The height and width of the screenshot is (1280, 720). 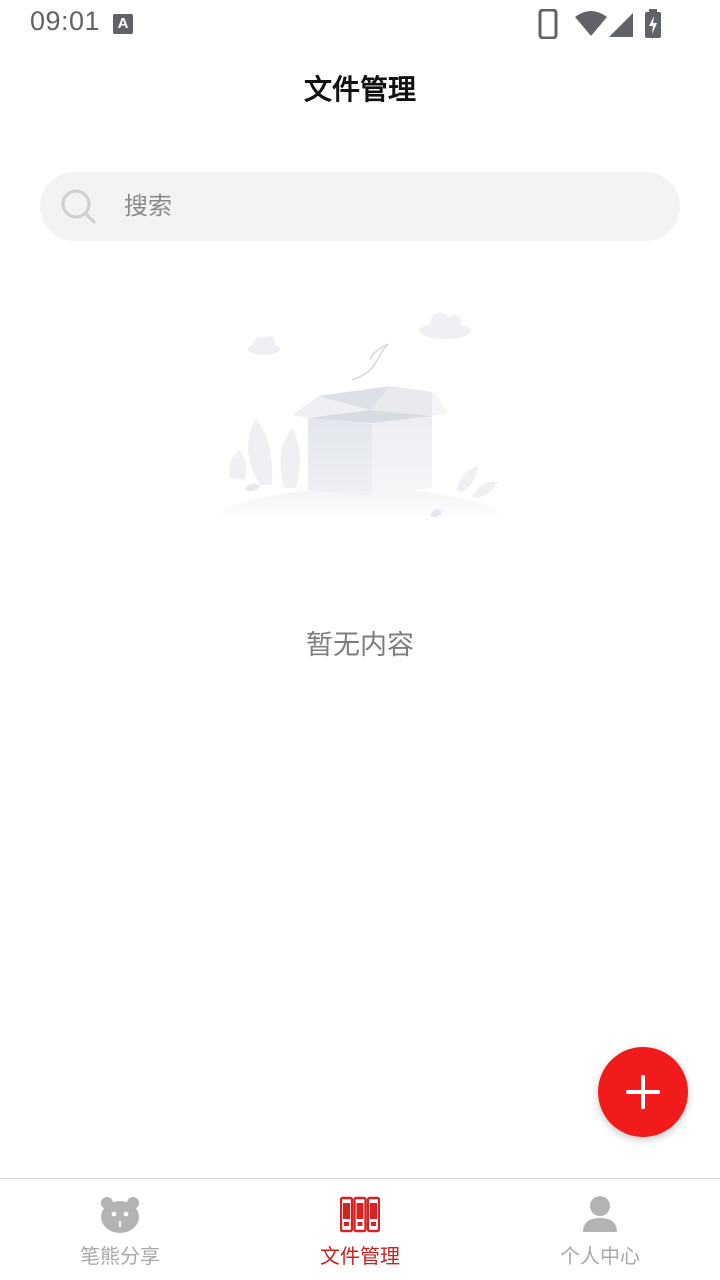 I want to click on nav-item-bijiong-share: 笔熊分享, so click(x=120, y=1229).